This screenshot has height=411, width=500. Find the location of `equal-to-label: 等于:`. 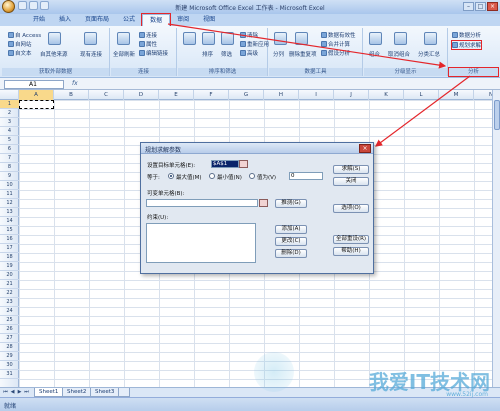

equal-to-label: 等于: is located at coordinates (153, 178).